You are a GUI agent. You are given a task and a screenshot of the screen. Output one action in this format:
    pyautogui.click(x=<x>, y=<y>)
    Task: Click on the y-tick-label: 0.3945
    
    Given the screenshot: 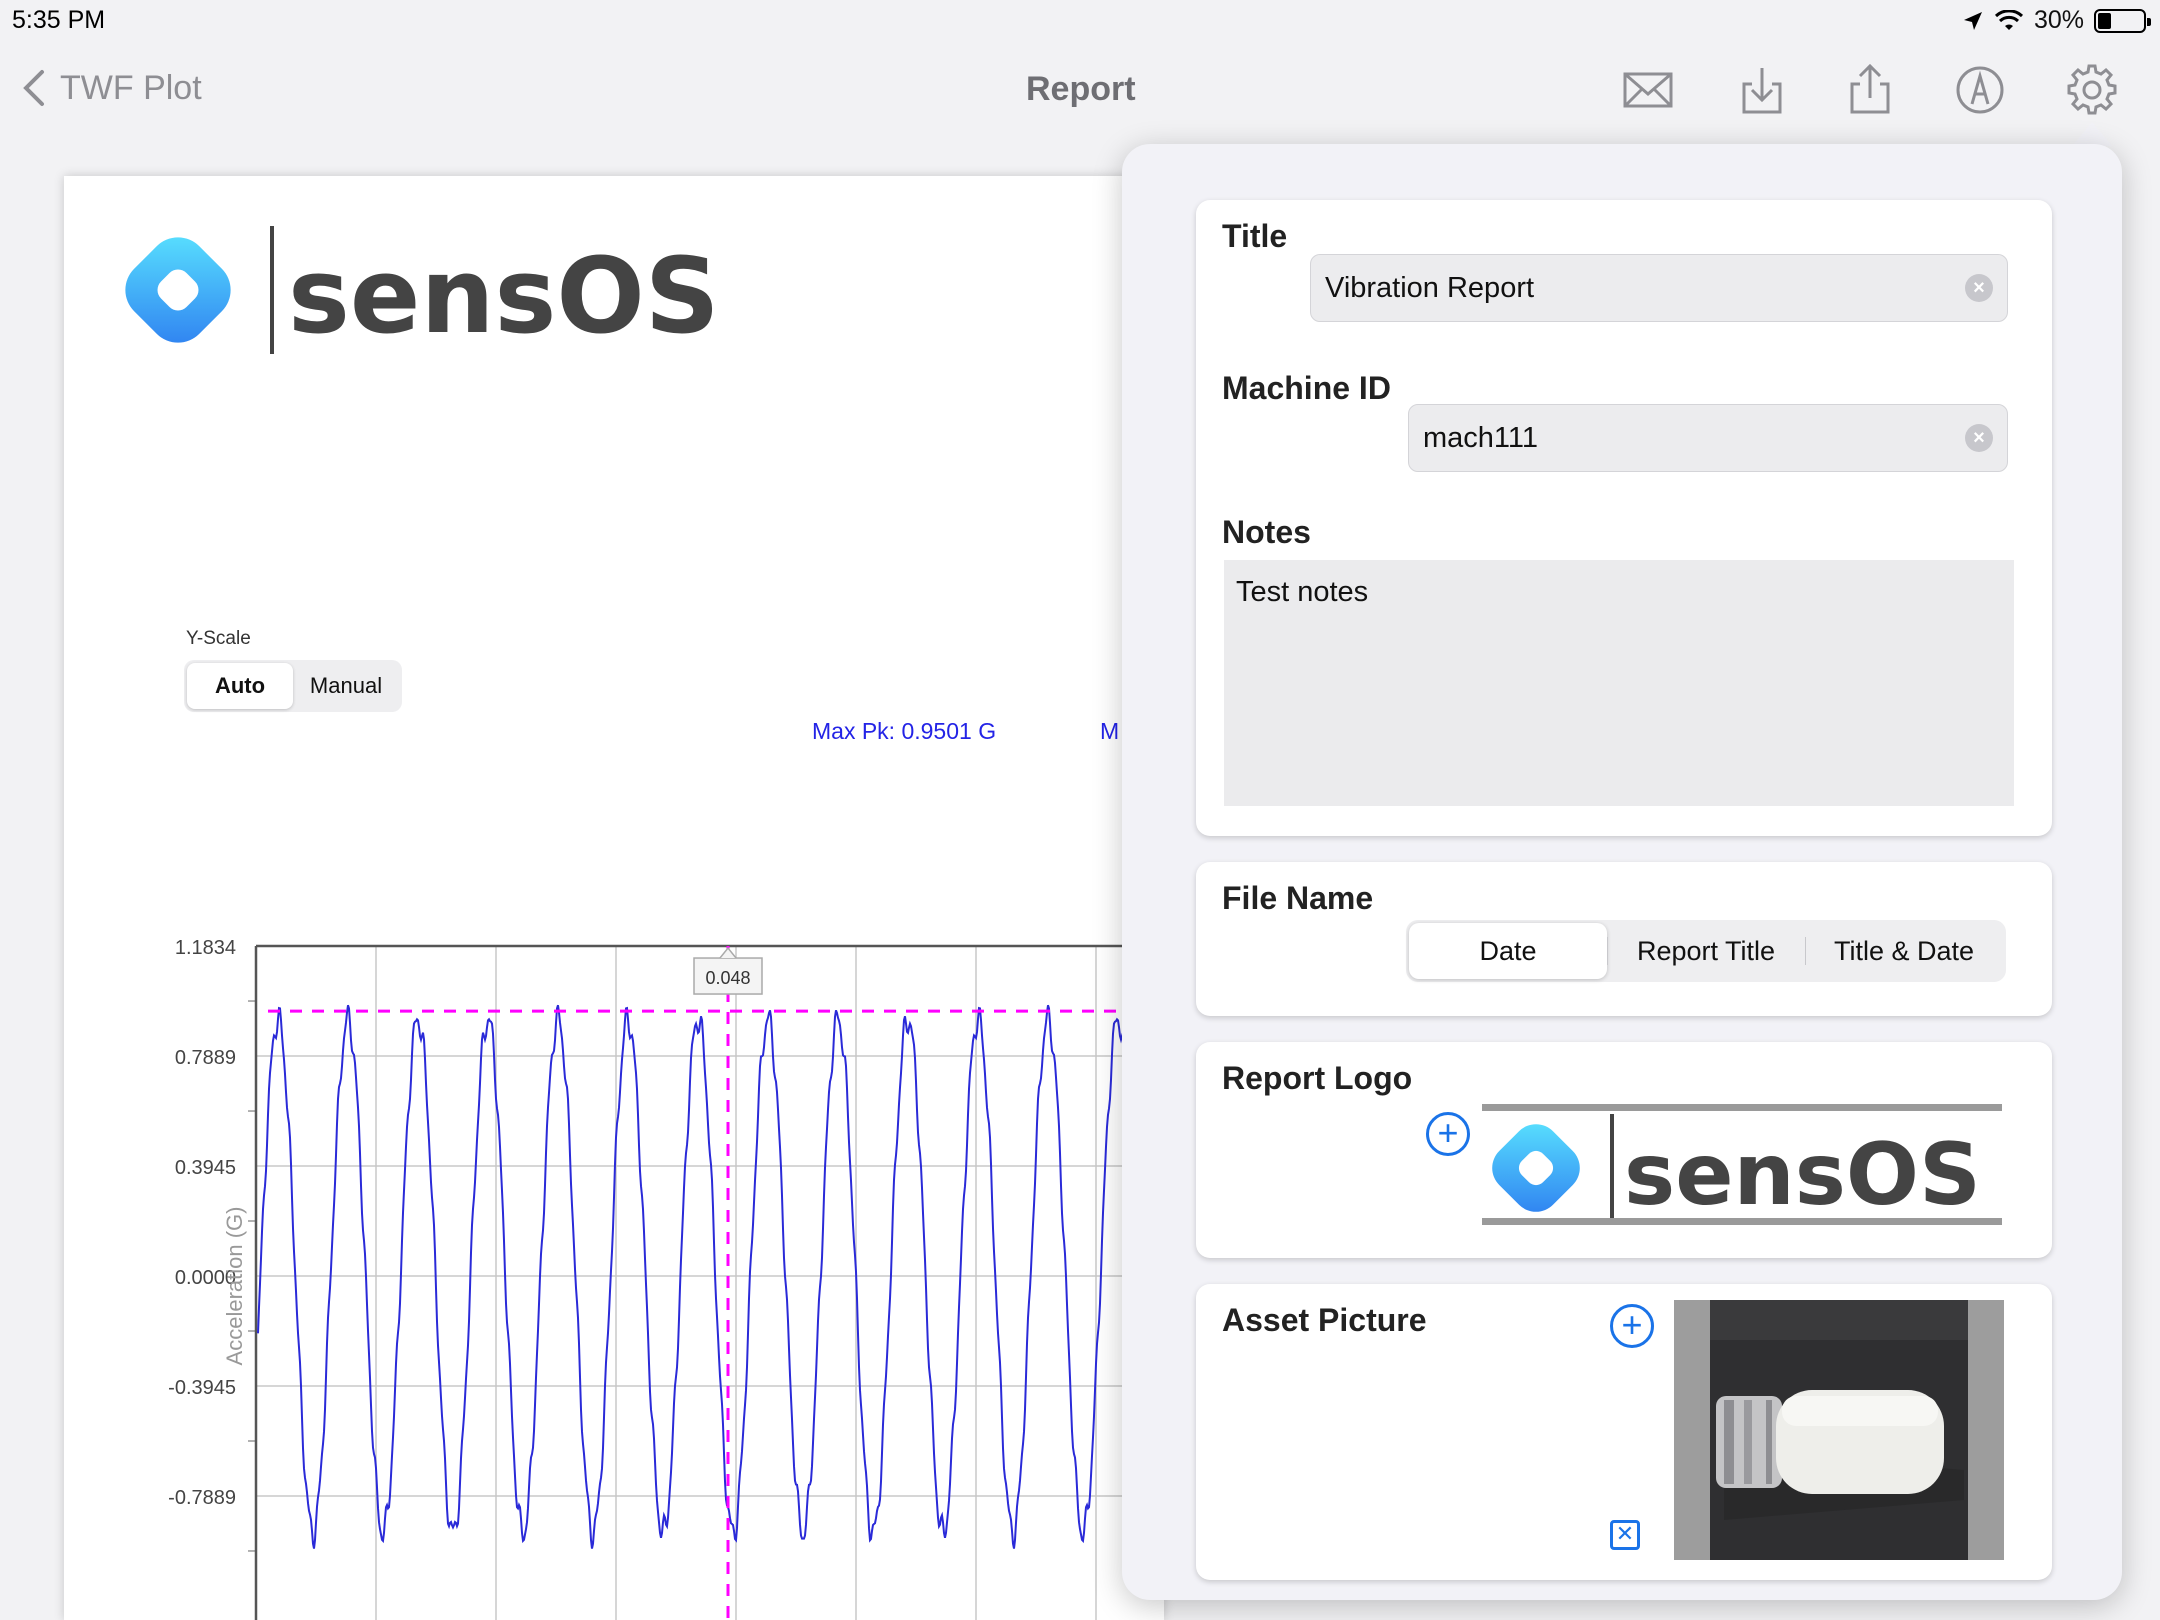 What is the action you would take?
    pyautogui.click(x=205, y=1168)
    